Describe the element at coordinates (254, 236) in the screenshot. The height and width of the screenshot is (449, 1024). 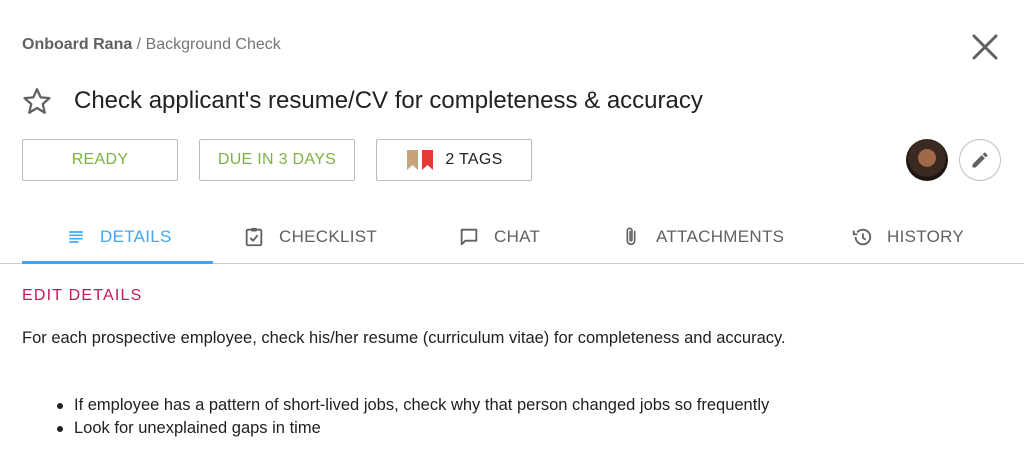
I see `checklist-icon` at that location.